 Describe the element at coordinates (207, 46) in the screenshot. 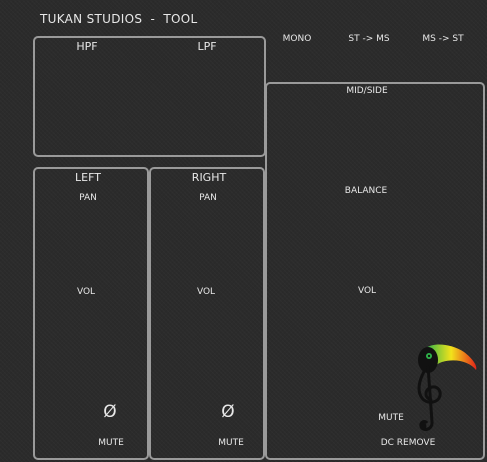

I see `lpf-label: LPF` at that location.